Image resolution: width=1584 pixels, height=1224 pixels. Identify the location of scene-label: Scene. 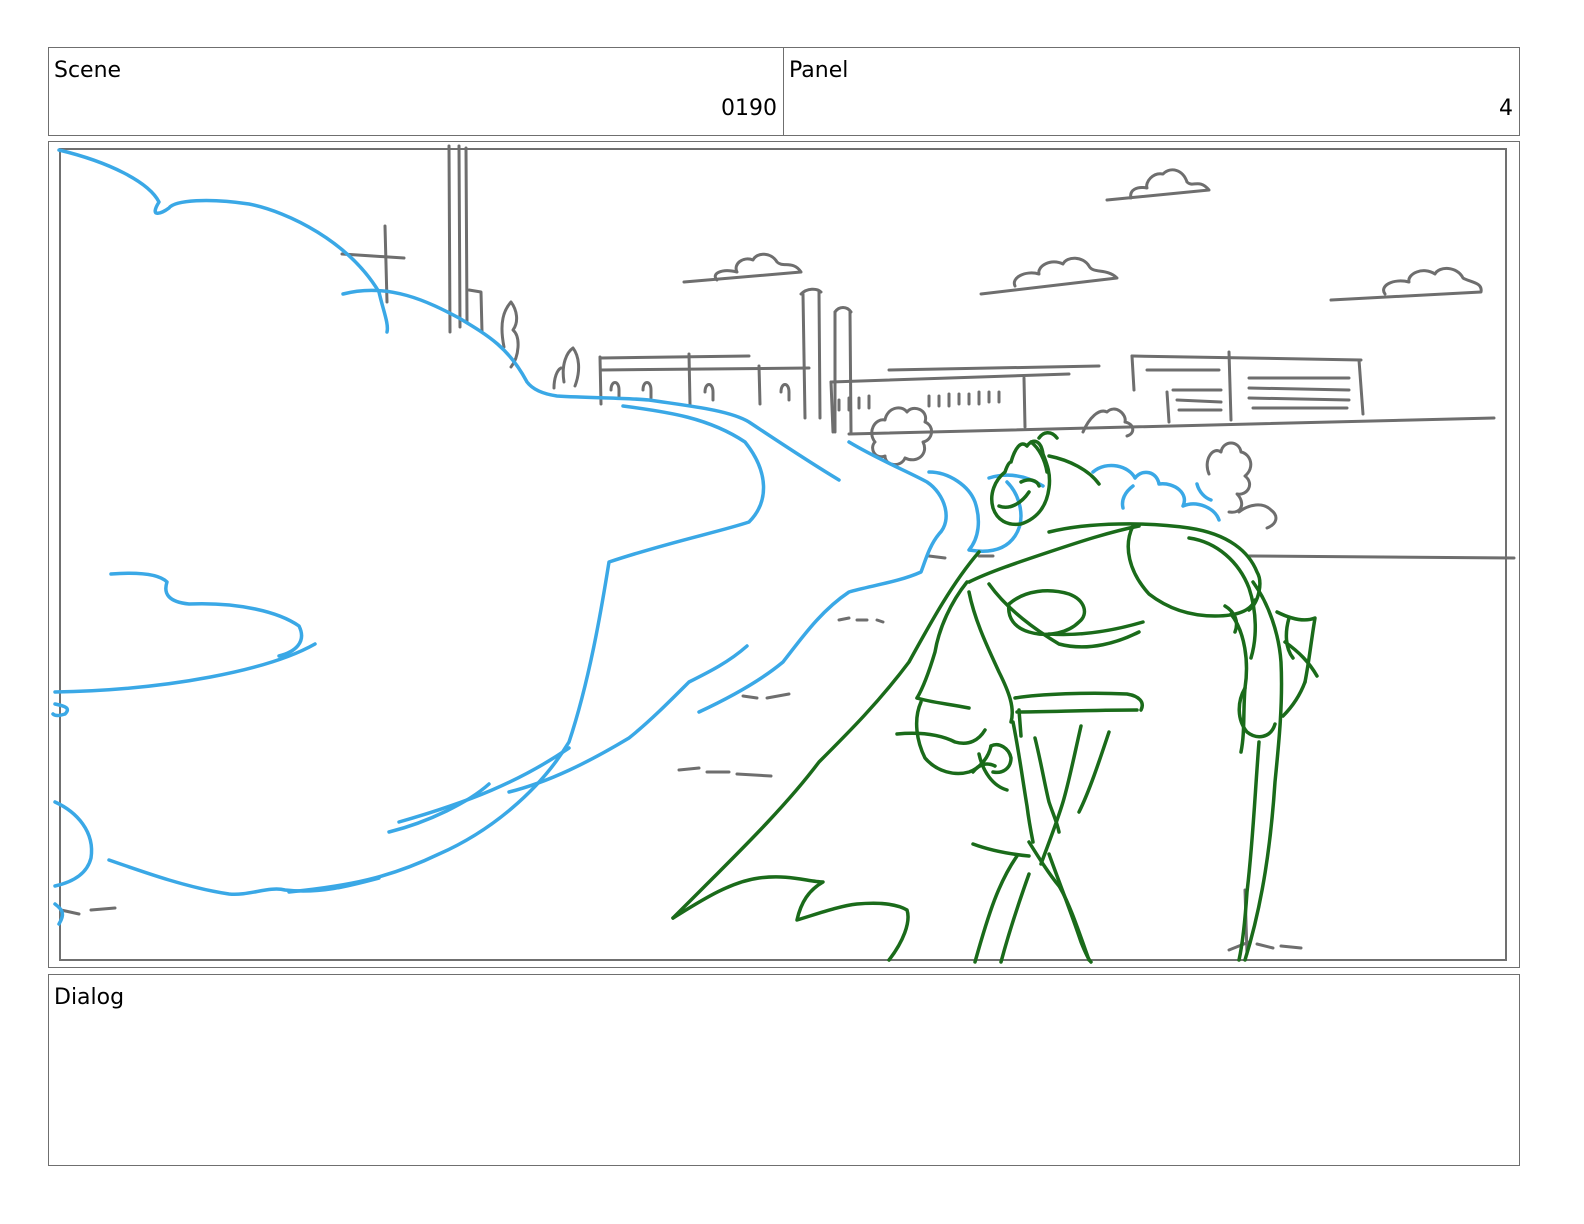
(88, 70).